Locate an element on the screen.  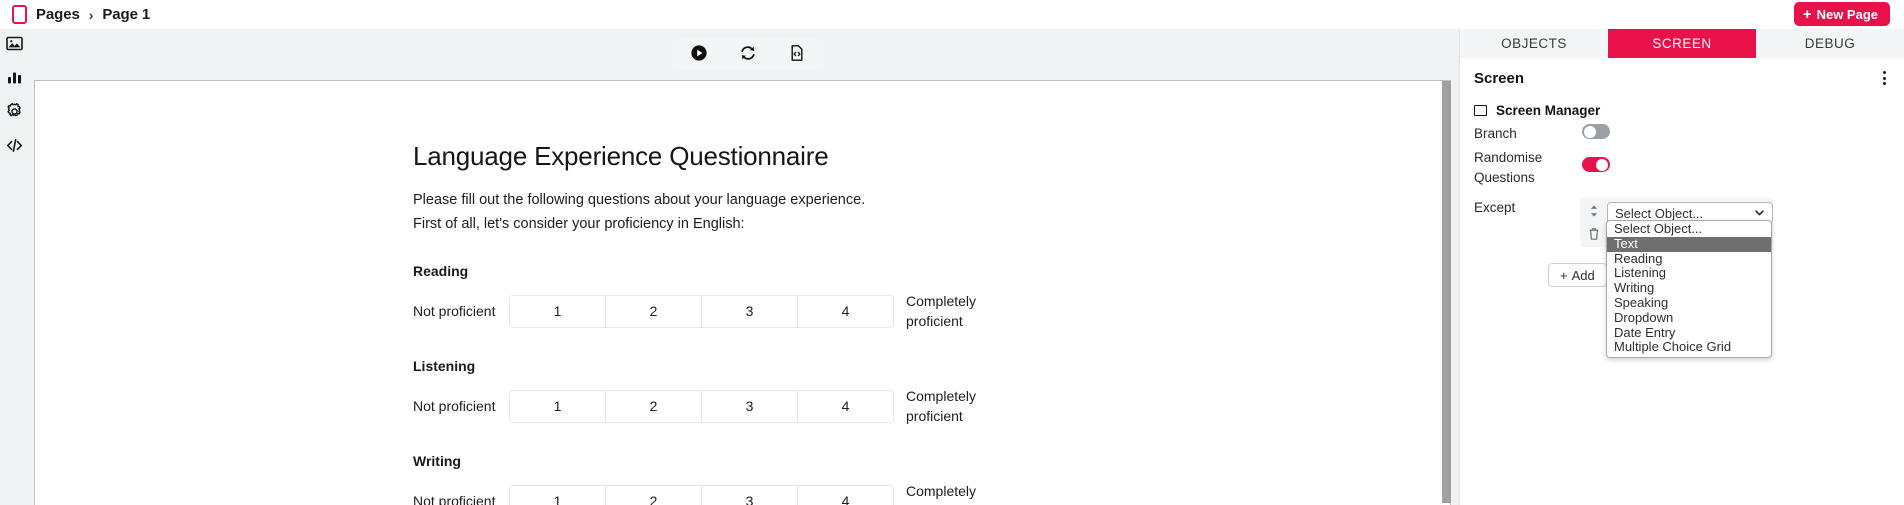
dropdown-option: Listening is located at coordinates (1689, 273).